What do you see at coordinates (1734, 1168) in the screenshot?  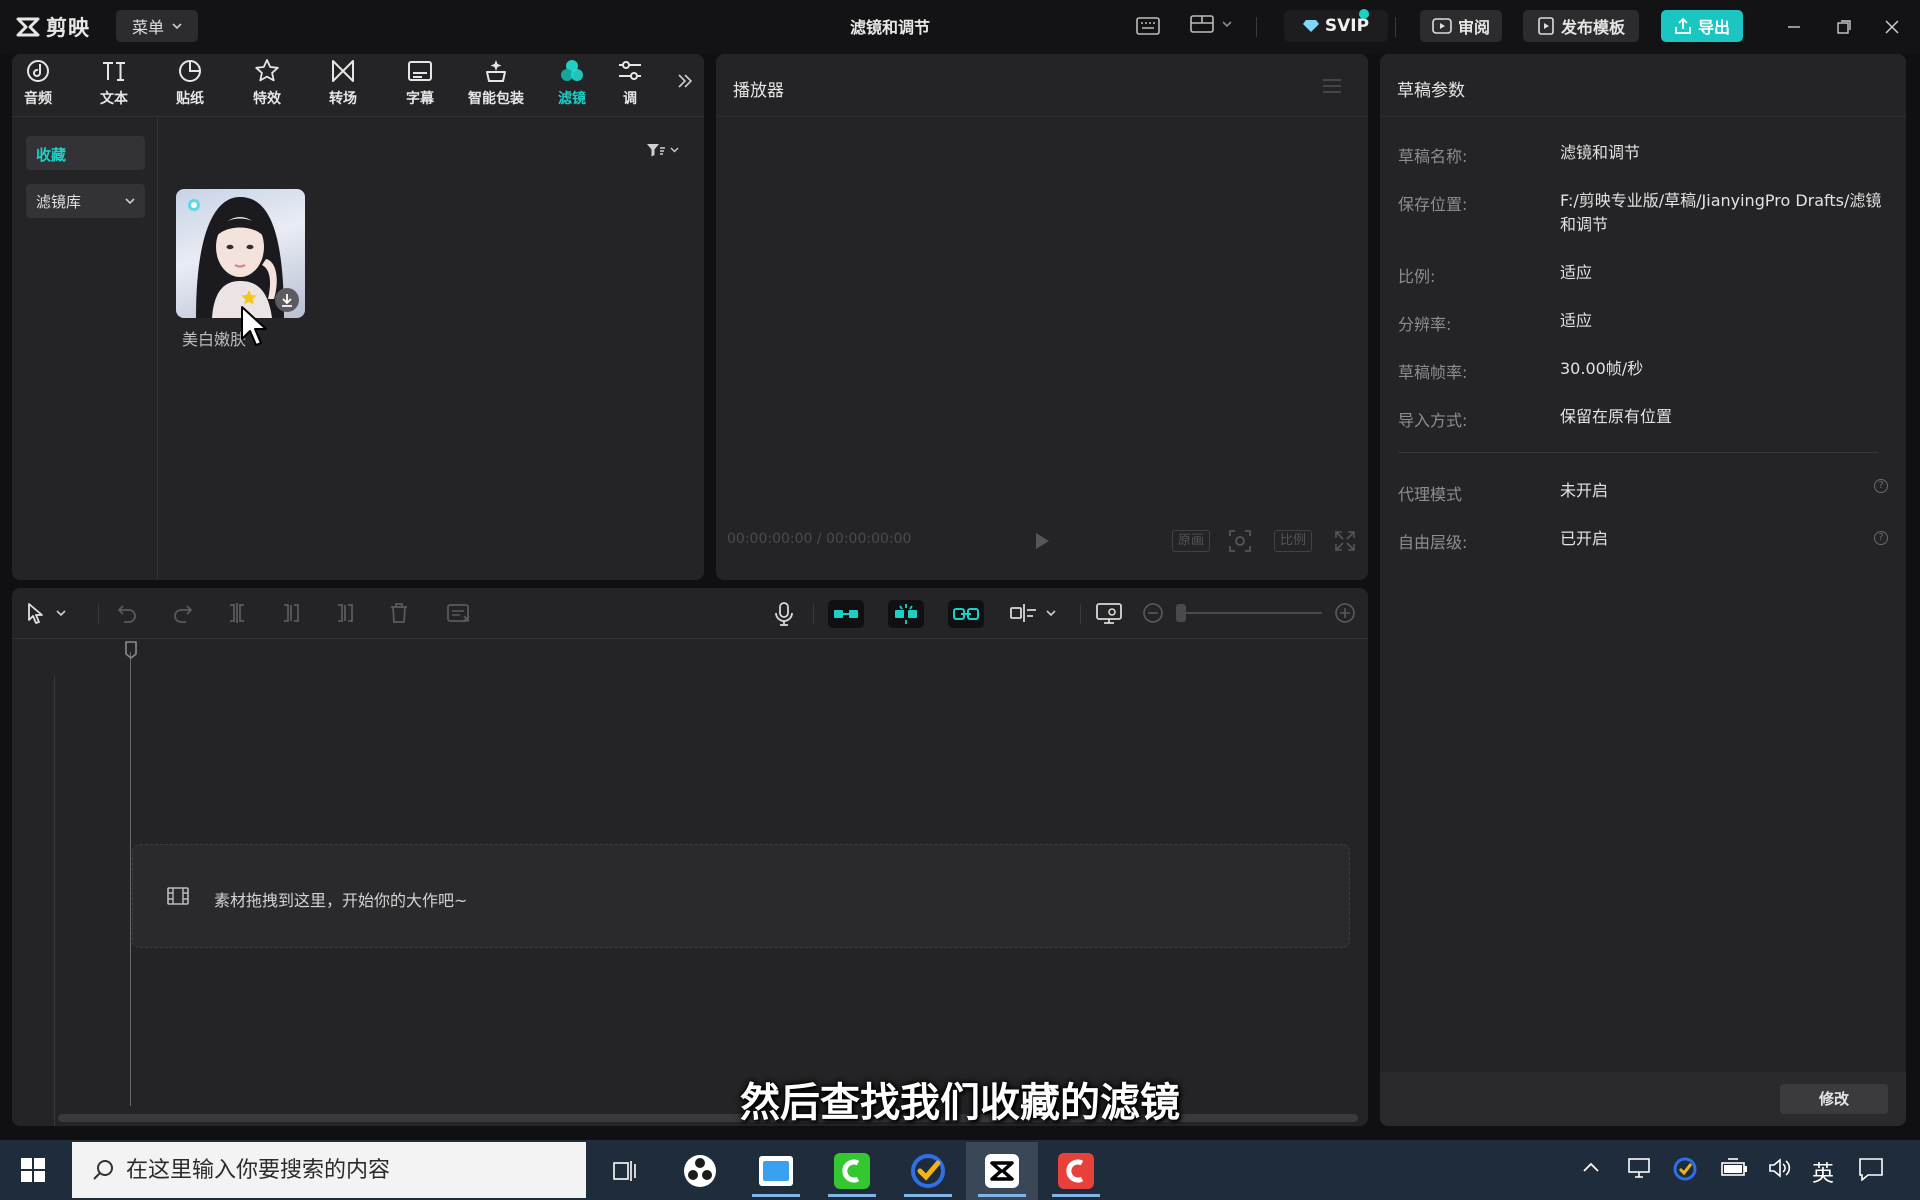 I see `battery-button` at bounding box center [1734, 1168].